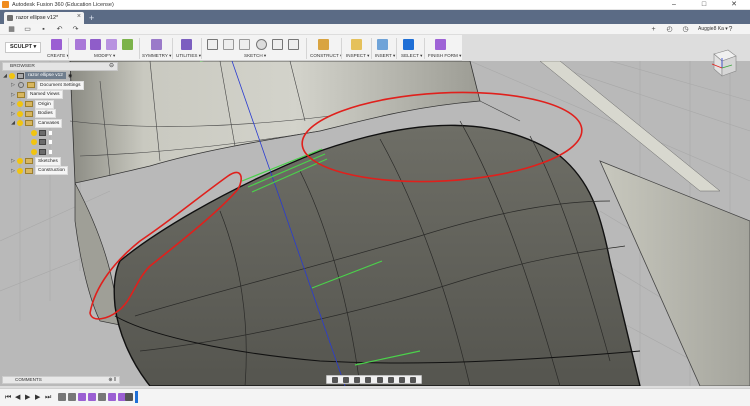  I want to click on mirror-icon, so click(156, 44).